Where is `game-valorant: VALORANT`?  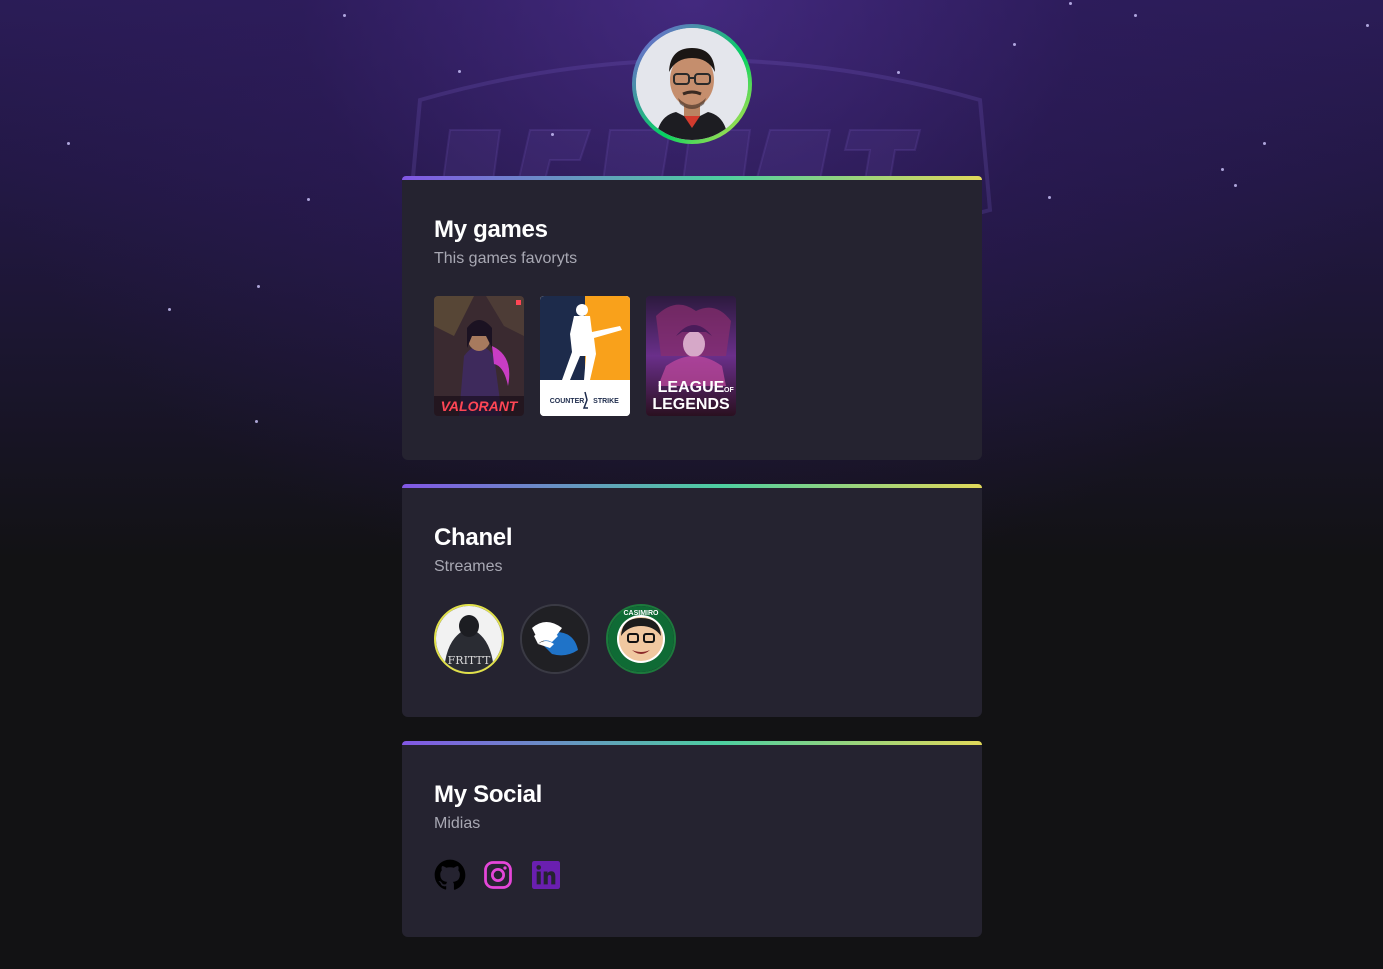
game-valorant: VALORANT is located at coordinates (479, 356).